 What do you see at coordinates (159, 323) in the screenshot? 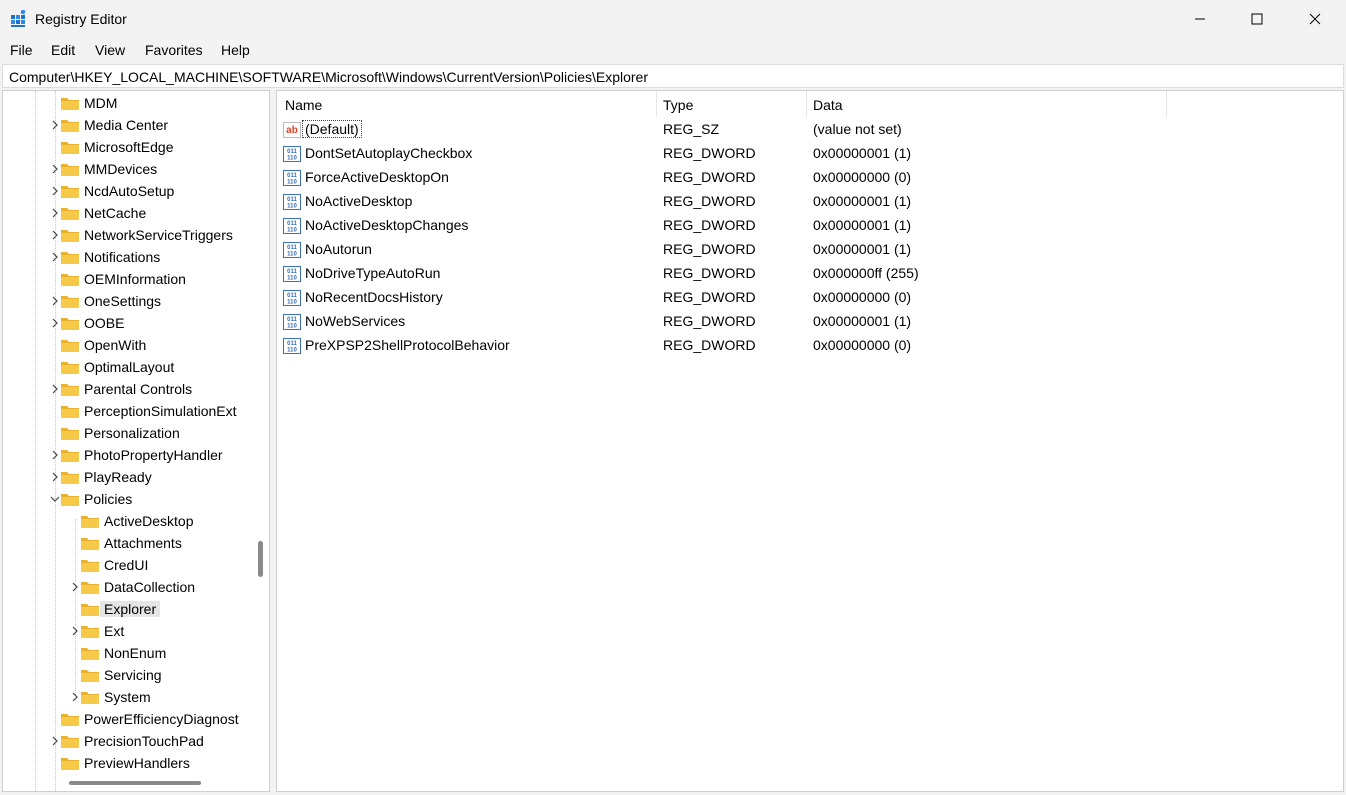
I see `tree-item: OOBE` at bounding box center [159, 323].